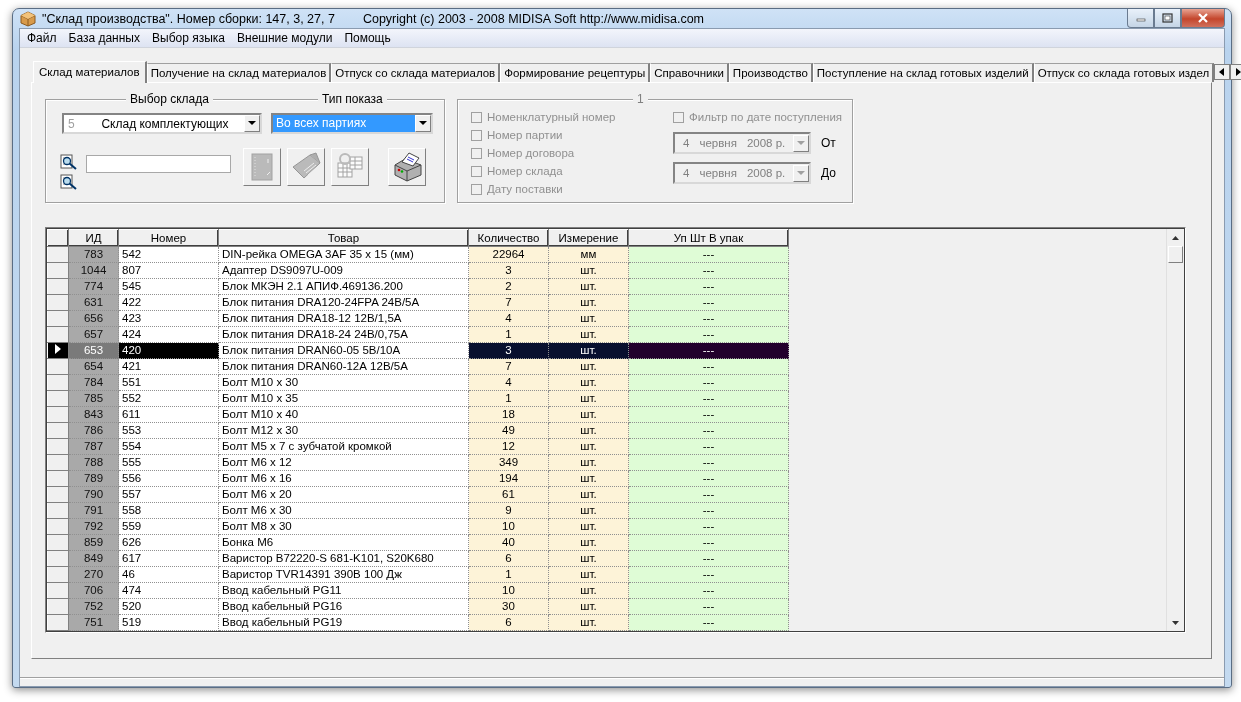 This screenshot has height=702, width=1241. What do you see at coordinates (188, 18) in the screenshot?
I see `window-title: "Склад производства". Номер сборки: 147, 3, 27, 7` at bounding box center [188, 18].